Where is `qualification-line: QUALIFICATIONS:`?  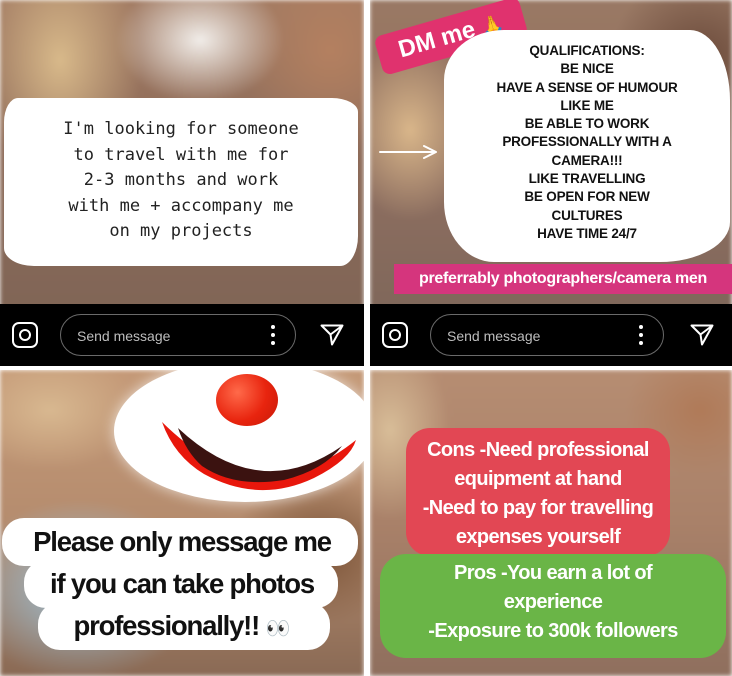 qualification-line: QUALIFICATIONS: is located at coordinates (587, 50).